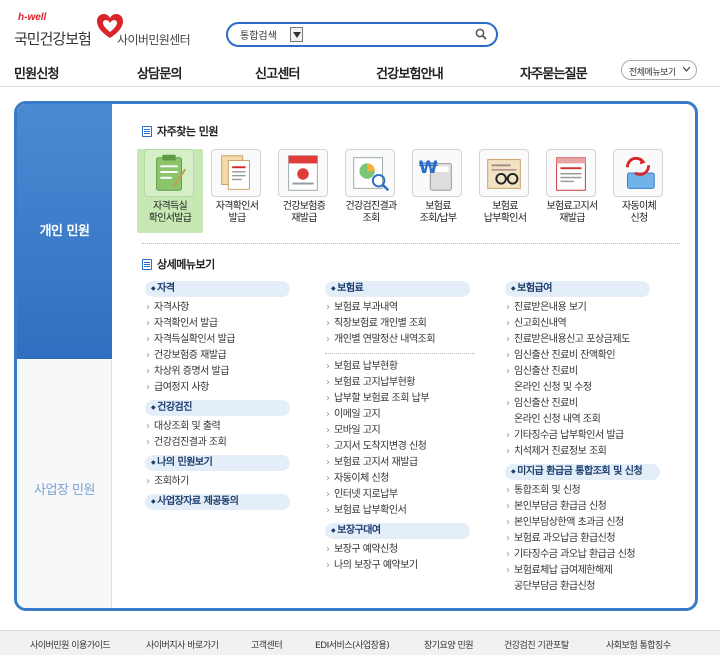  What do you see at coordinates (400, 415) in the screenshot?
I see `menu-link: 이메일 고지` at bounding box center [400, 415].